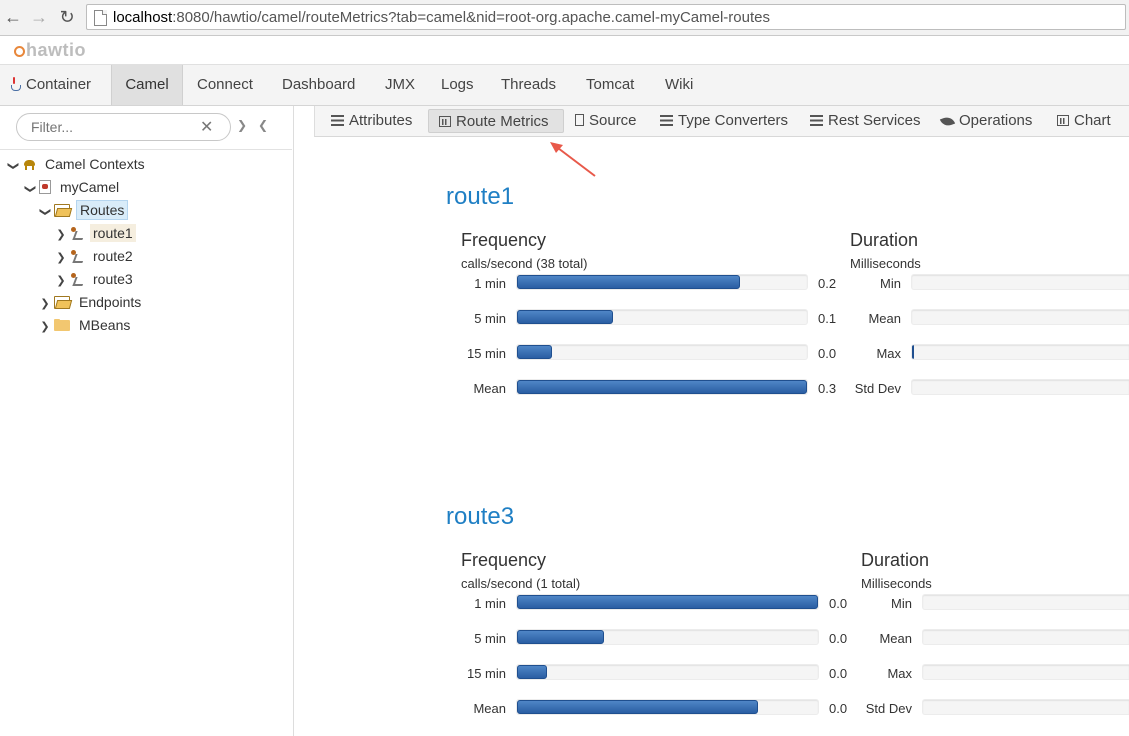  I want to click on route-title: route1, so click(480, 196).